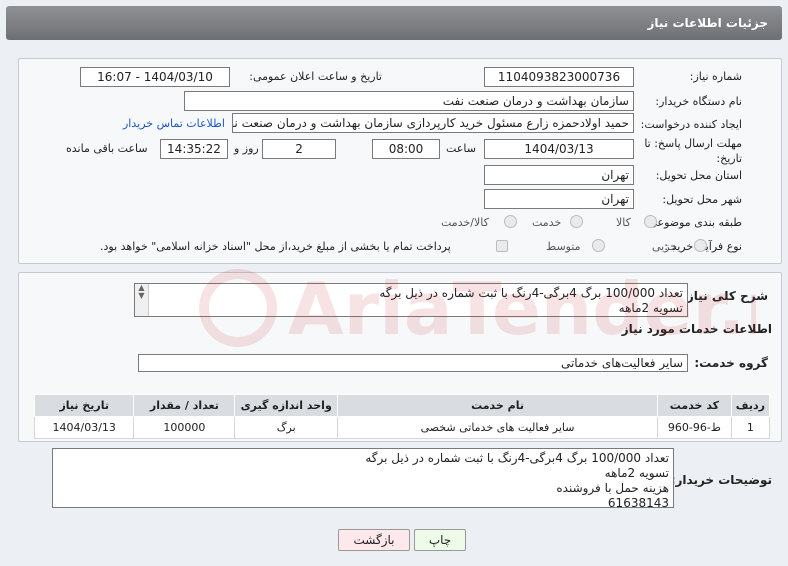 Image resolution: width=788 pixels, height=566 pixels. What do you see at coordinates (465, 222) in the screenshot?
I see `category-option-goods-service: کالا/خدمت` at bounding box center [465, 222].